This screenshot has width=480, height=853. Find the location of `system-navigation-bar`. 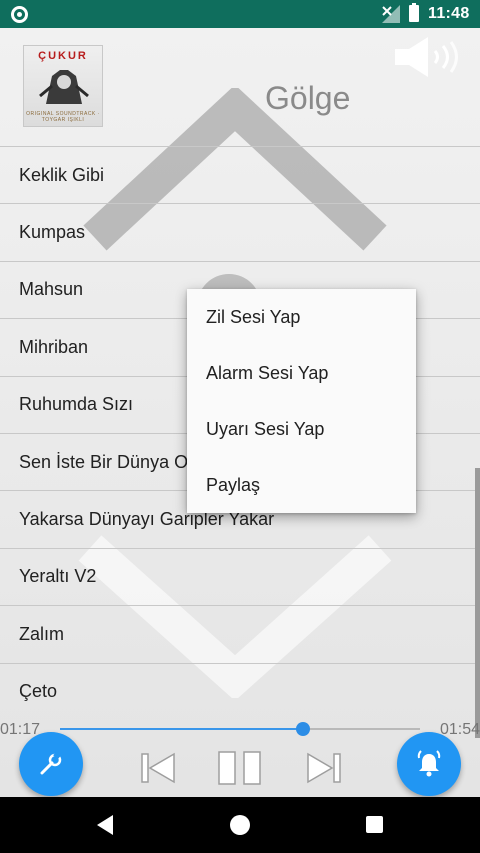

system-navigation-bar is located at coordinates (240, 825).